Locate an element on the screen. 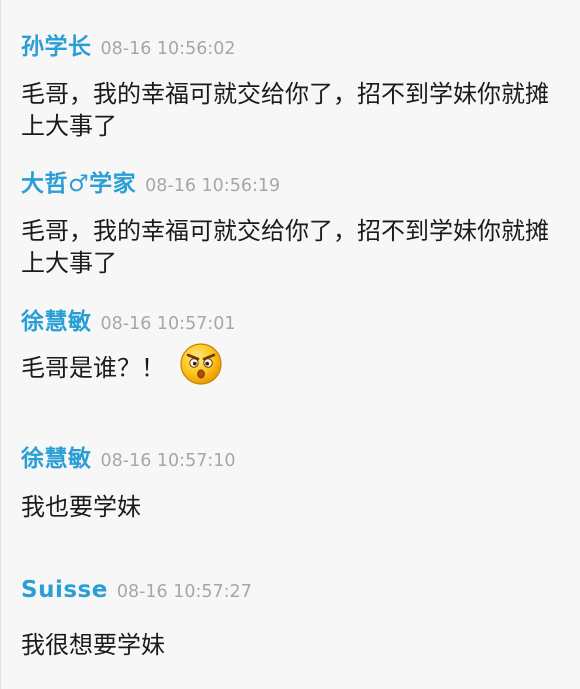  message-text: 我也要学妹 is located at coordinates (81, 507).